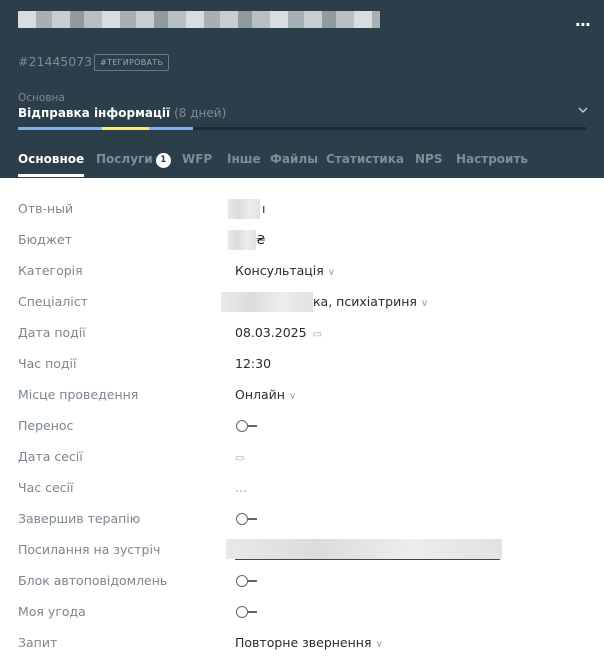 Image resolution: width=604 pixels, height=670 pixels. Describe the element at coordinates (93, 580) in the screenshot. I see `field-label: Блок автоповідомлень` at that location.